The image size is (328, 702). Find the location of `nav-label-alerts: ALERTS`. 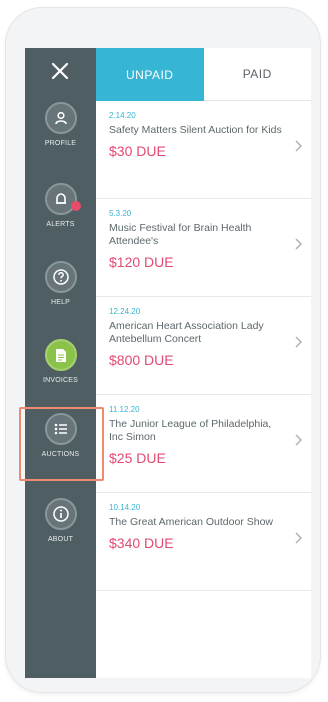

nav-label-alerts: ALERTS is located at coordinates (60, 224).